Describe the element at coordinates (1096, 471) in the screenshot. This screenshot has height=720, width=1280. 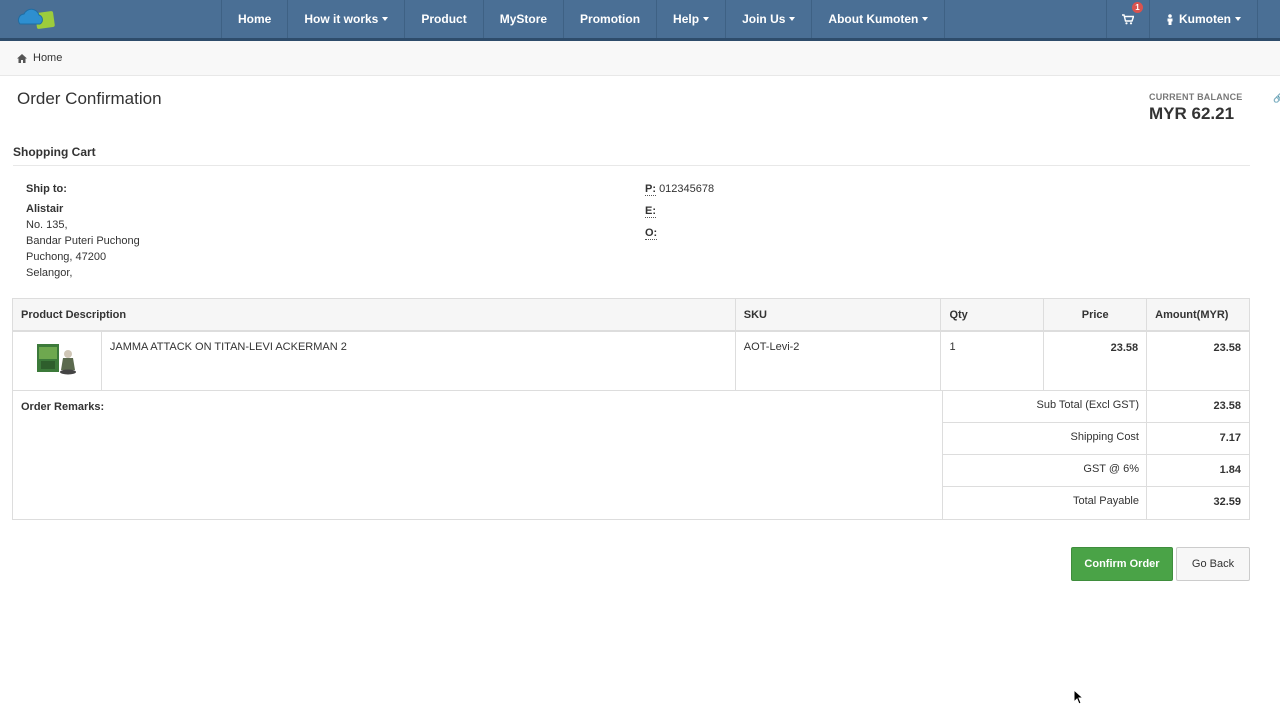
I see `gst-row: GST @ 6% 1.84` at that location.